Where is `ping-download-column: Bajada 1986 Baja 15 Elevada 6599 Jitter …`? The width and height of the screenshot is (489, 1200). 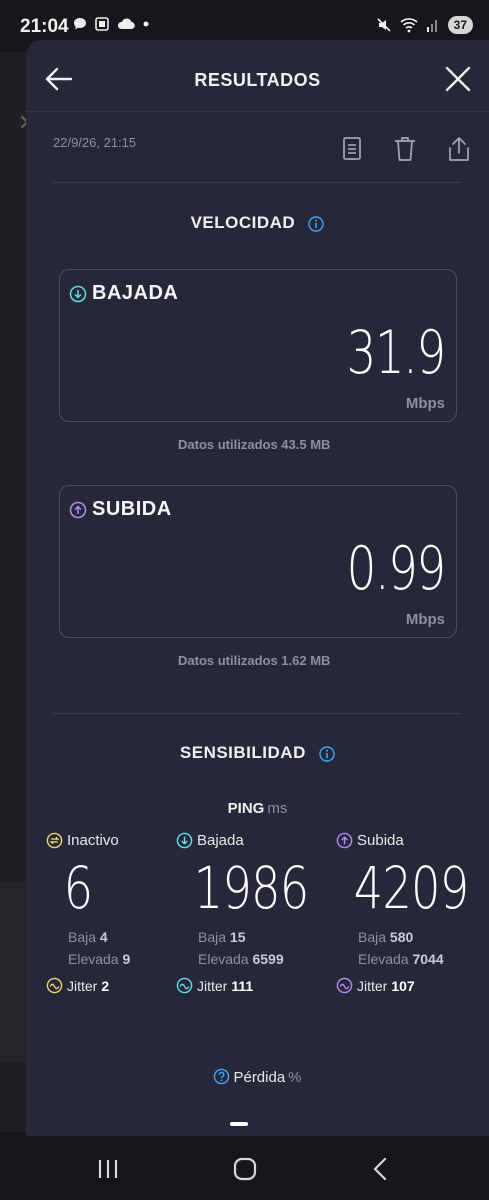
ping-download-column: Bajada 1986 Baja 15 Elevada 6599 Jitter … is located at coordinates (251, 913).